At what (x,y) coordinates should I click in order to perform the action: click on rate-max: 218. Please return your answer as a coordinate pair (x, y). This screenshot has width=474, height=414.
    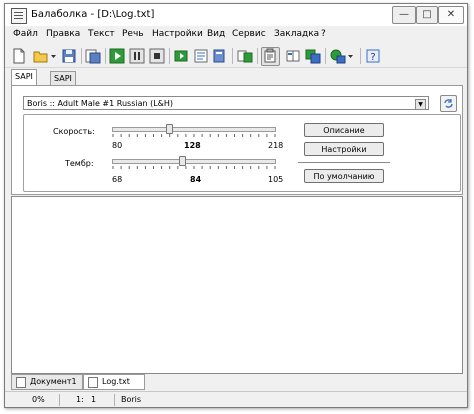
    Looking at the image, I should click on (276, 145).